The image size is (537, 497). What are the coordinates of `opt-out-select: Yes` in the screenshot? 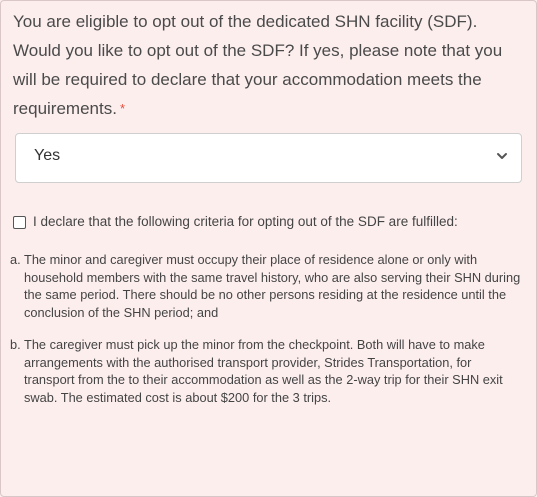 It's located at (268, 158).